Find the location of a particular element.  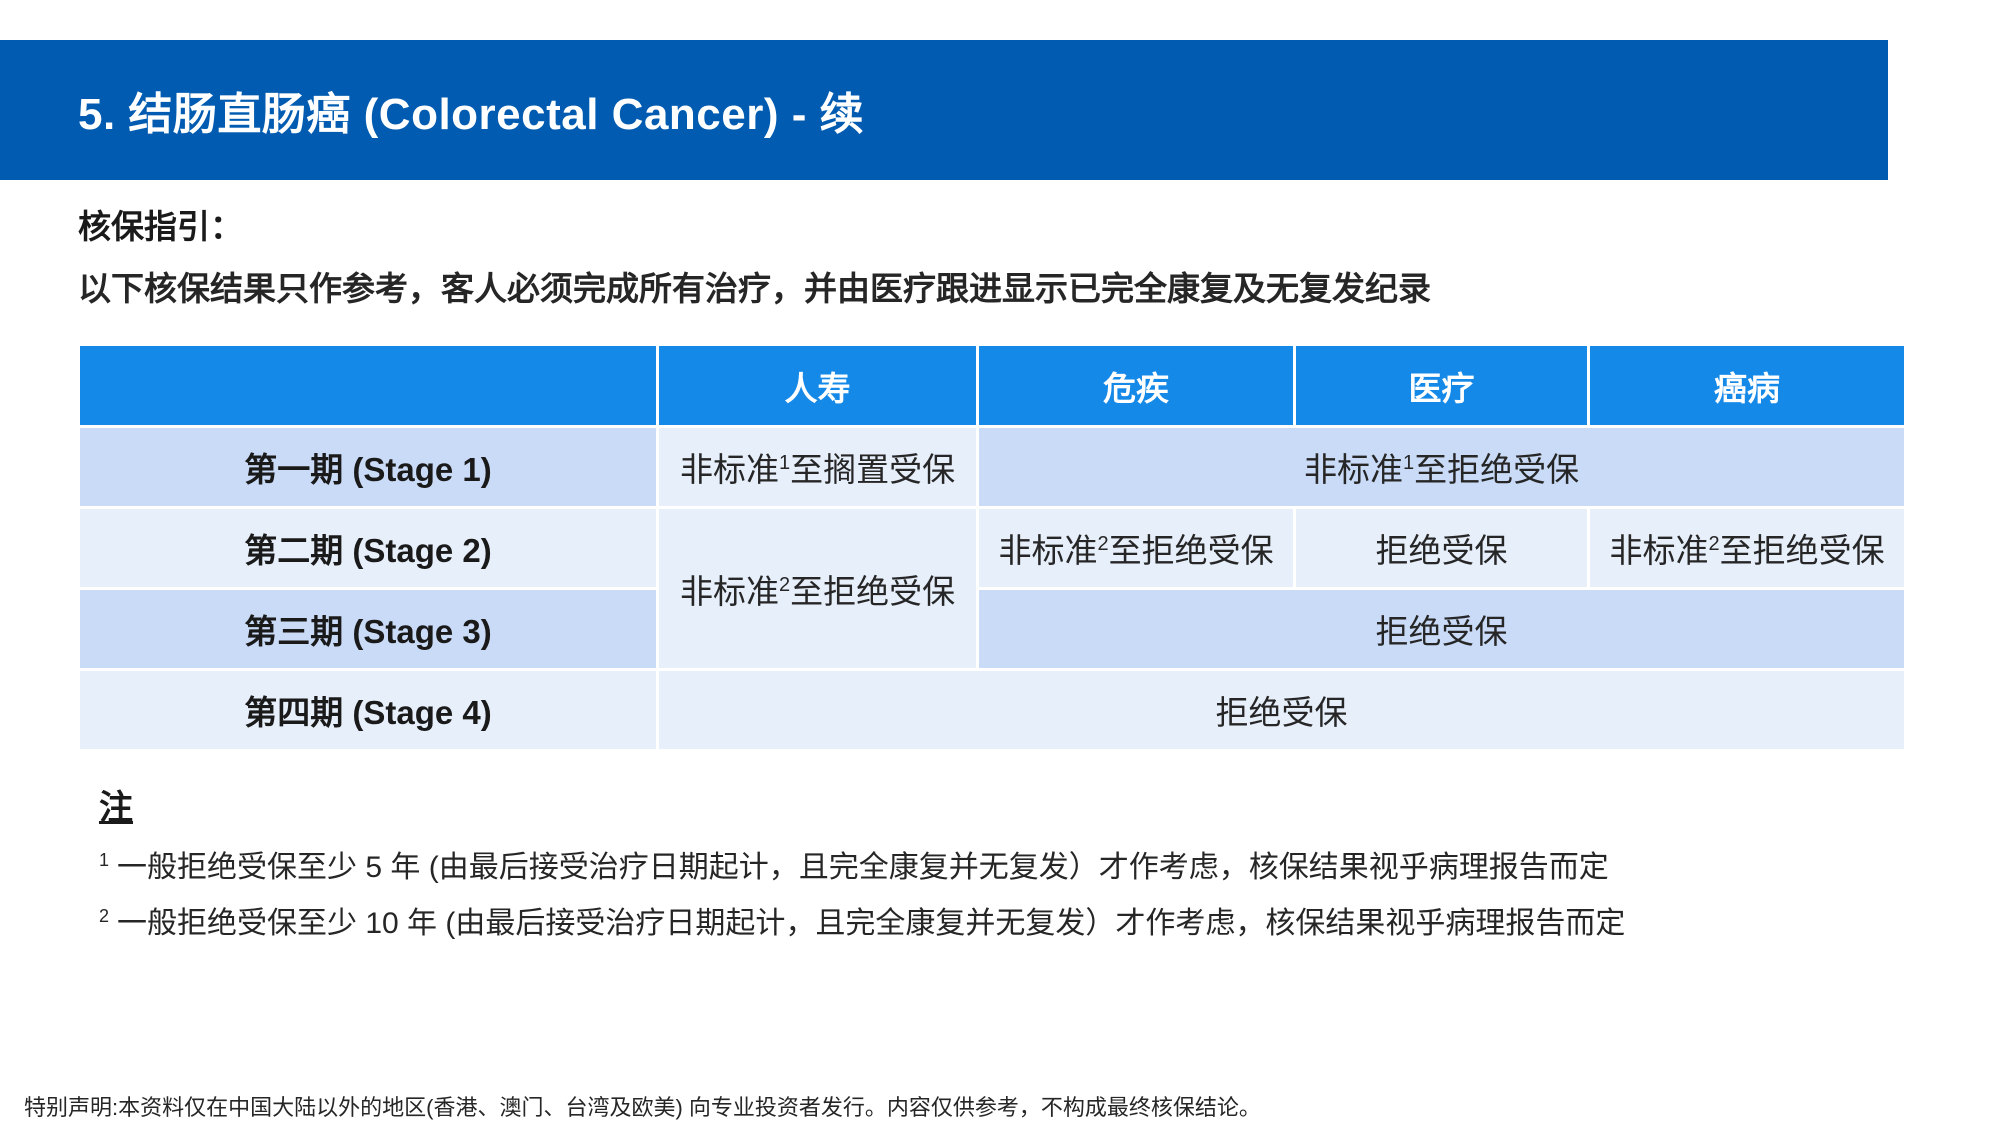

table-row: 第一期 (Stage 1) 非标准1至搁置受保 非标准1至拒绝受保 is located at coordinates (992, 467).